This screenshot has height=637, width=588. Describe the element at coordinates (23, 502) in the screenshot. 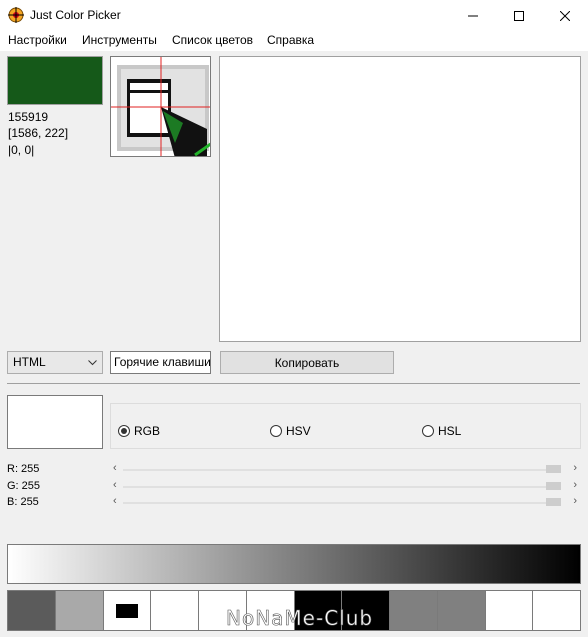

I see `channel-b-label: B: 255` at that location.